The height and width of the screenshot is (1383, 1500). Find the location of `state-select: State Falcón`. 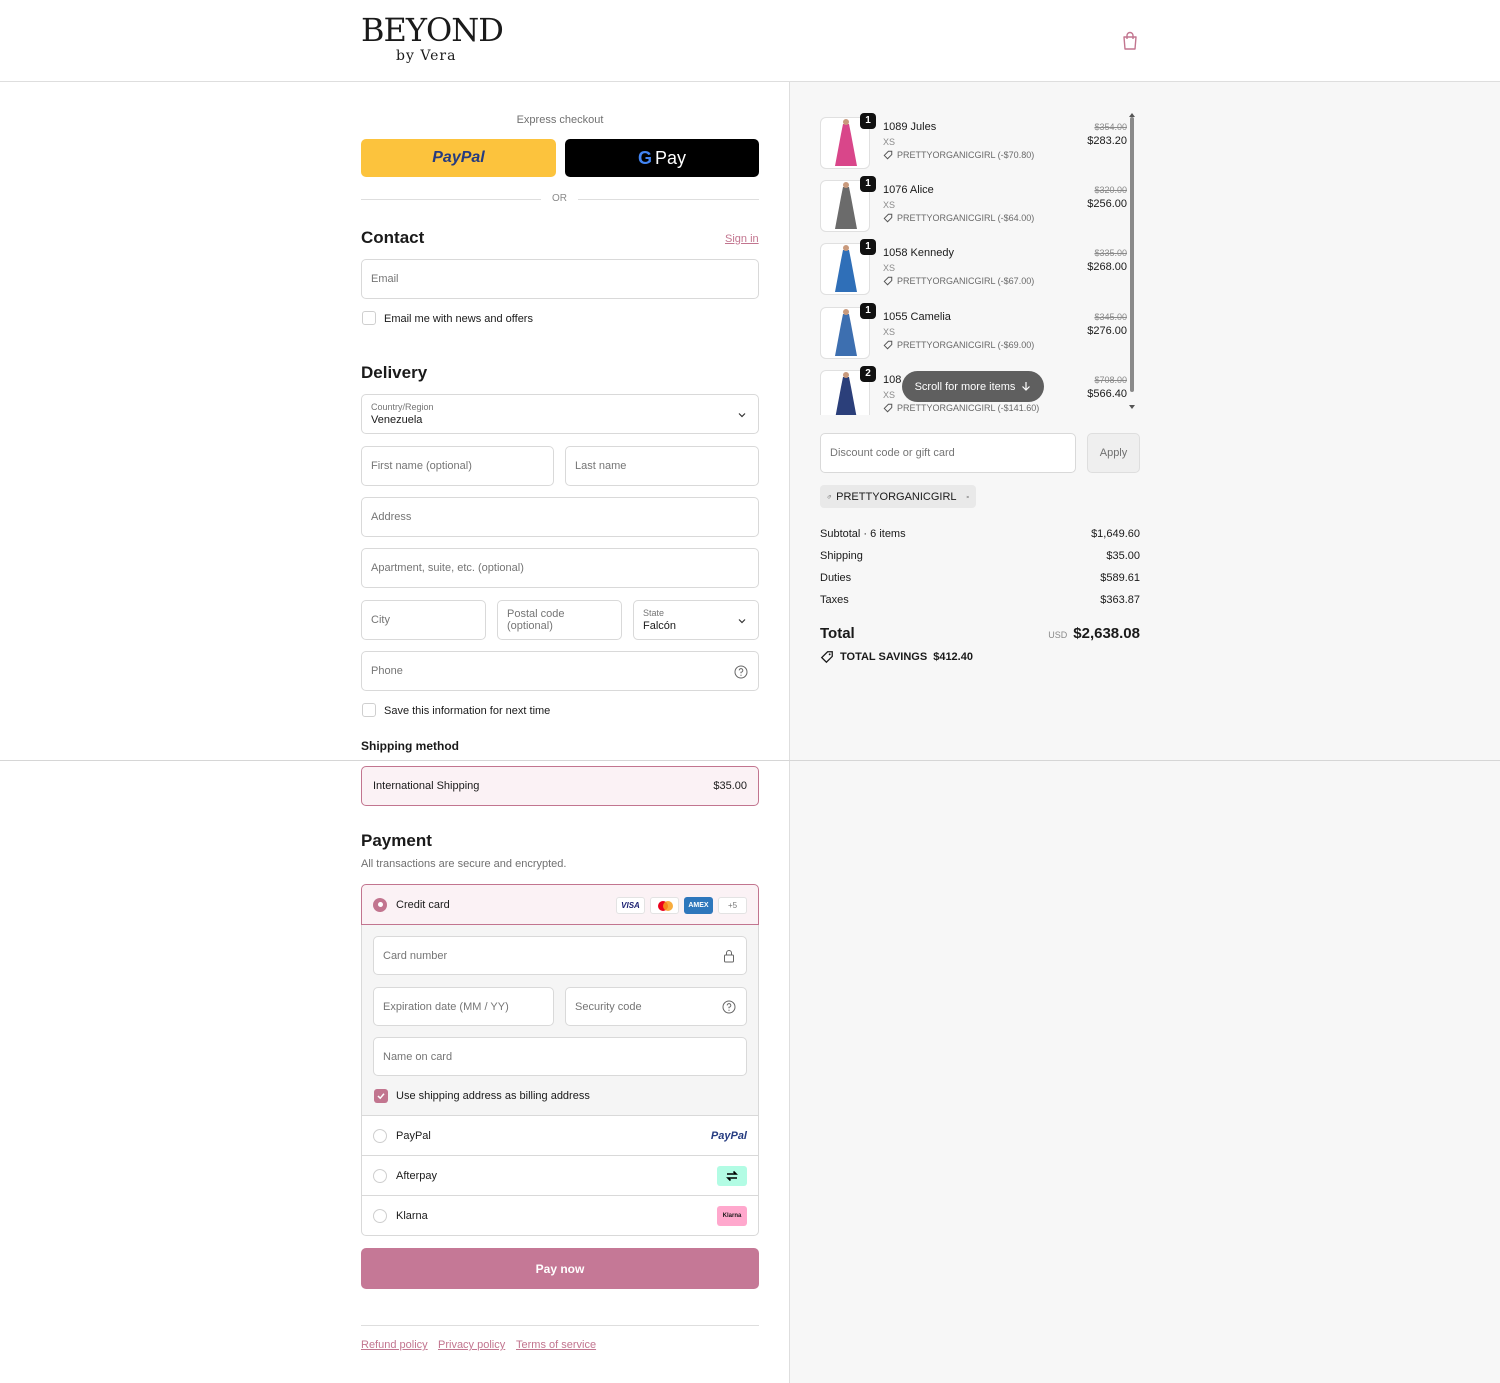

state-select: State Falcón is located at coordinates (696, 620).